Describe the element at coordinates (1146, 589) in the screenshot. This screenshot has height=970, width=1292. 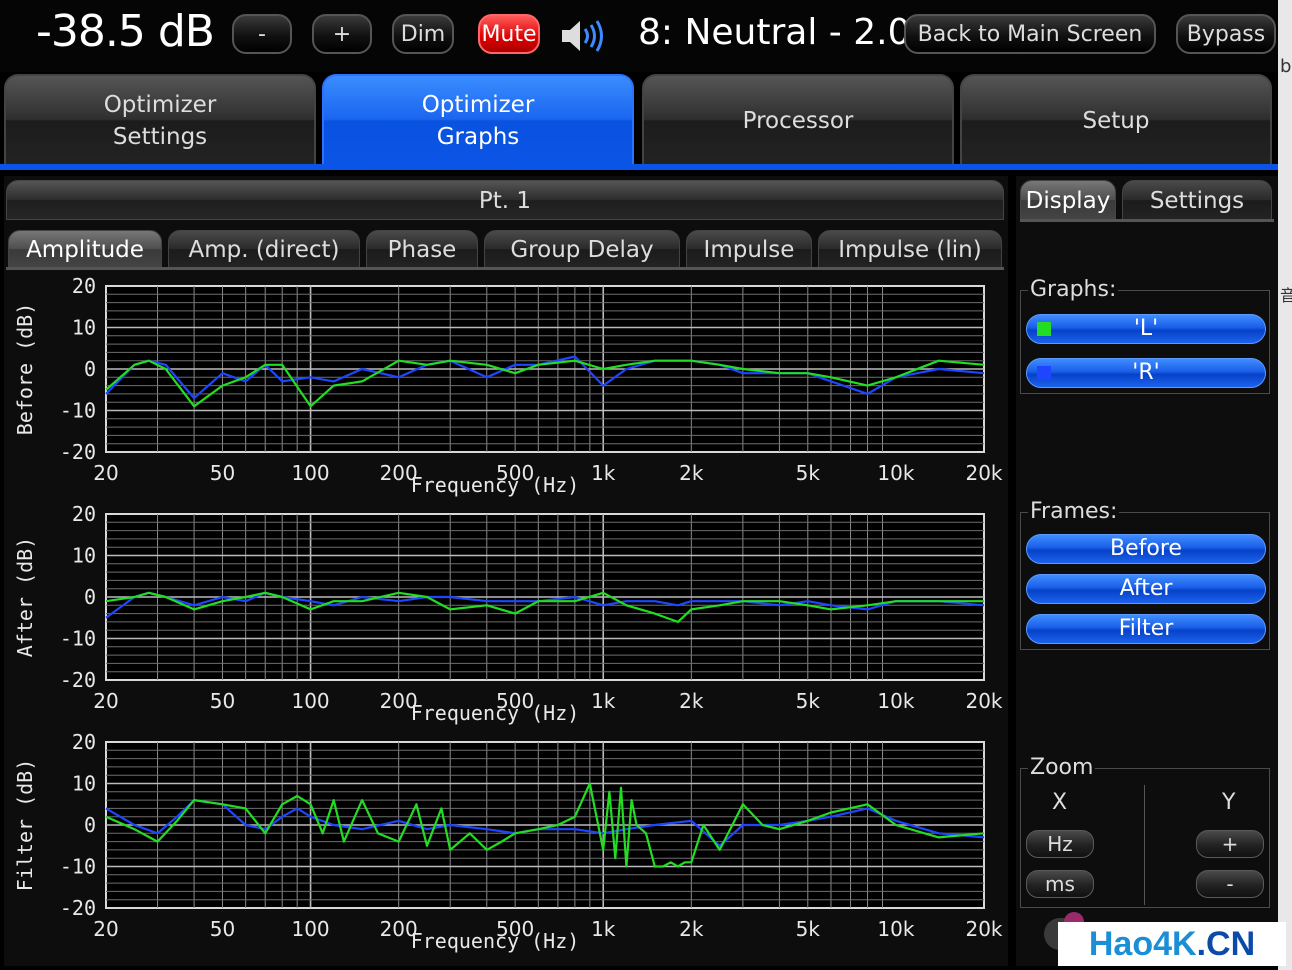
I see `frame-after-button: After` at that location.